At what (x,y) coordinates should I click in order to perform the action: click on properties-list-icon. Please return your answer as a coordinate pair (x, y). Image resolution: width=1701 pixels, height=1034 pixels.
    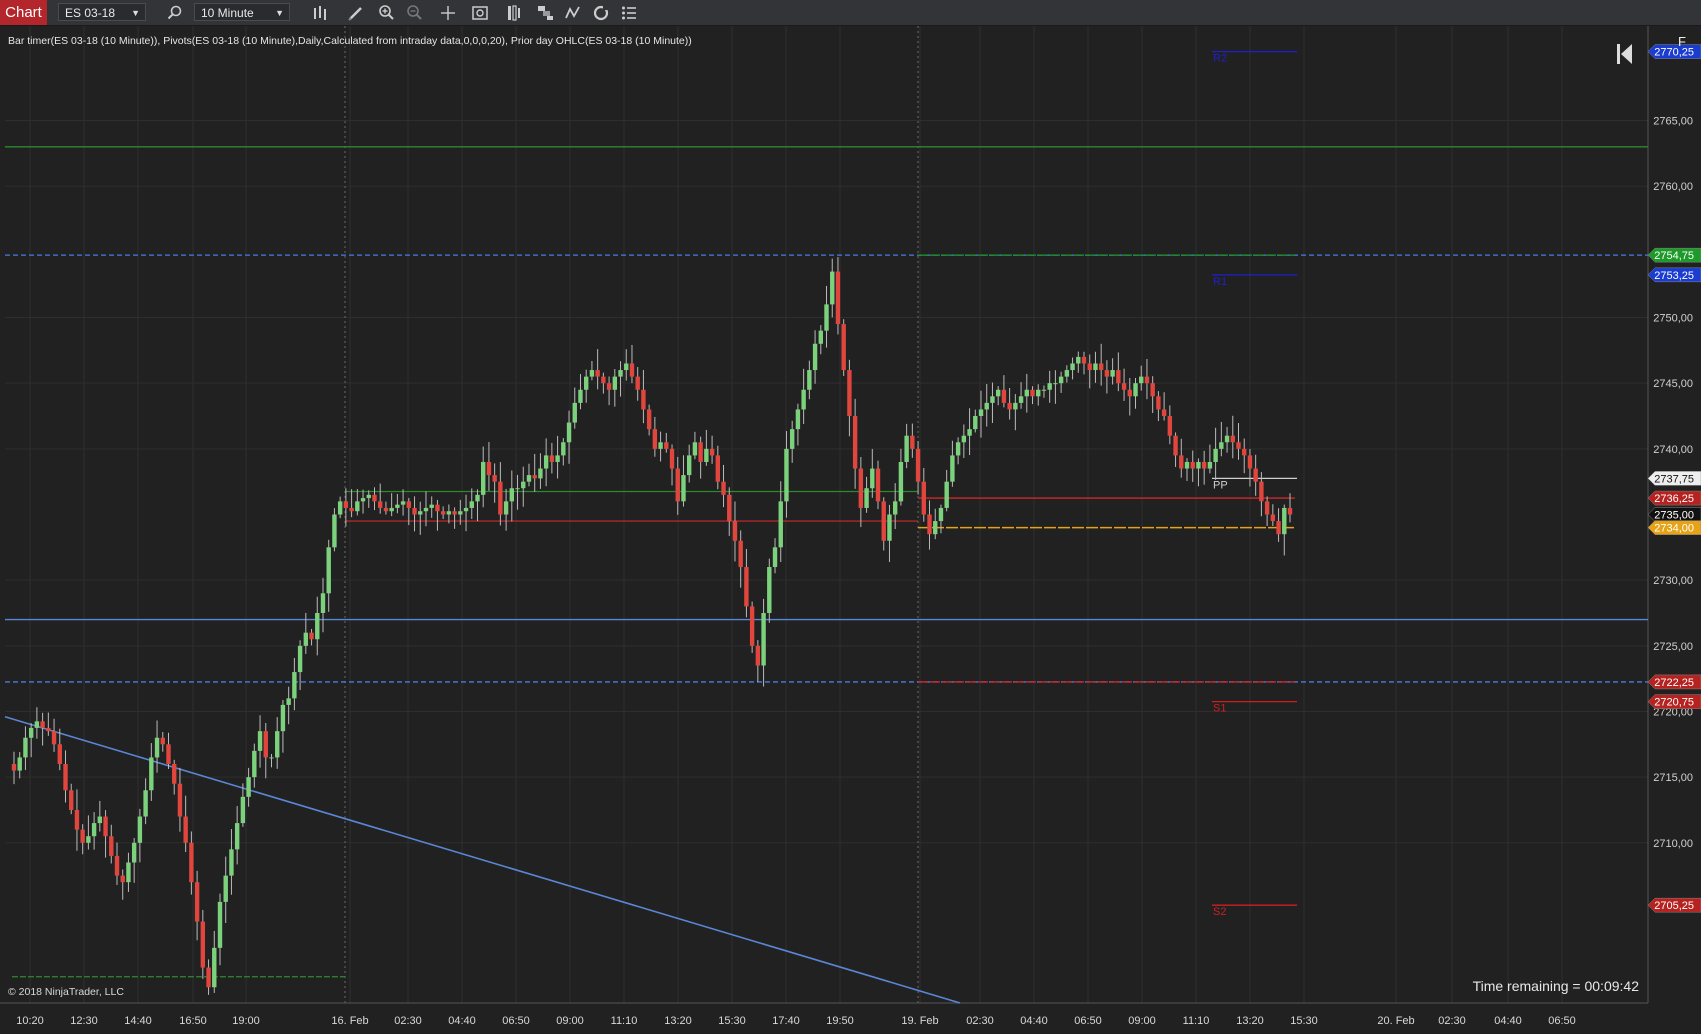
    Looking at the image, I should click on (629, 13).